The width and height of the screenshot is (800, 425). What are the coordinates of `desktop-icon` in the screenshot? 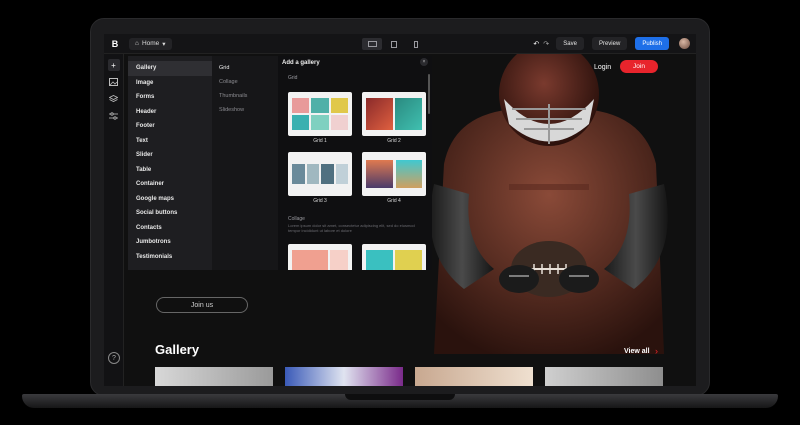 It's located at (372, 44).